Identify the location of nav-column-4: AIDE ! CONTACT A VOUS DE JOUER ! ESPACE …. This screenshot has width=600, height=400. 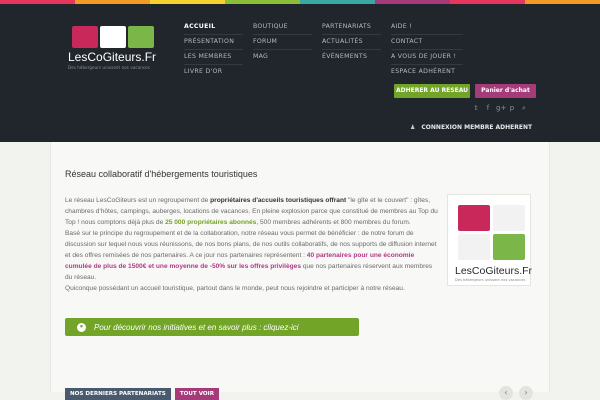
(427, 50).